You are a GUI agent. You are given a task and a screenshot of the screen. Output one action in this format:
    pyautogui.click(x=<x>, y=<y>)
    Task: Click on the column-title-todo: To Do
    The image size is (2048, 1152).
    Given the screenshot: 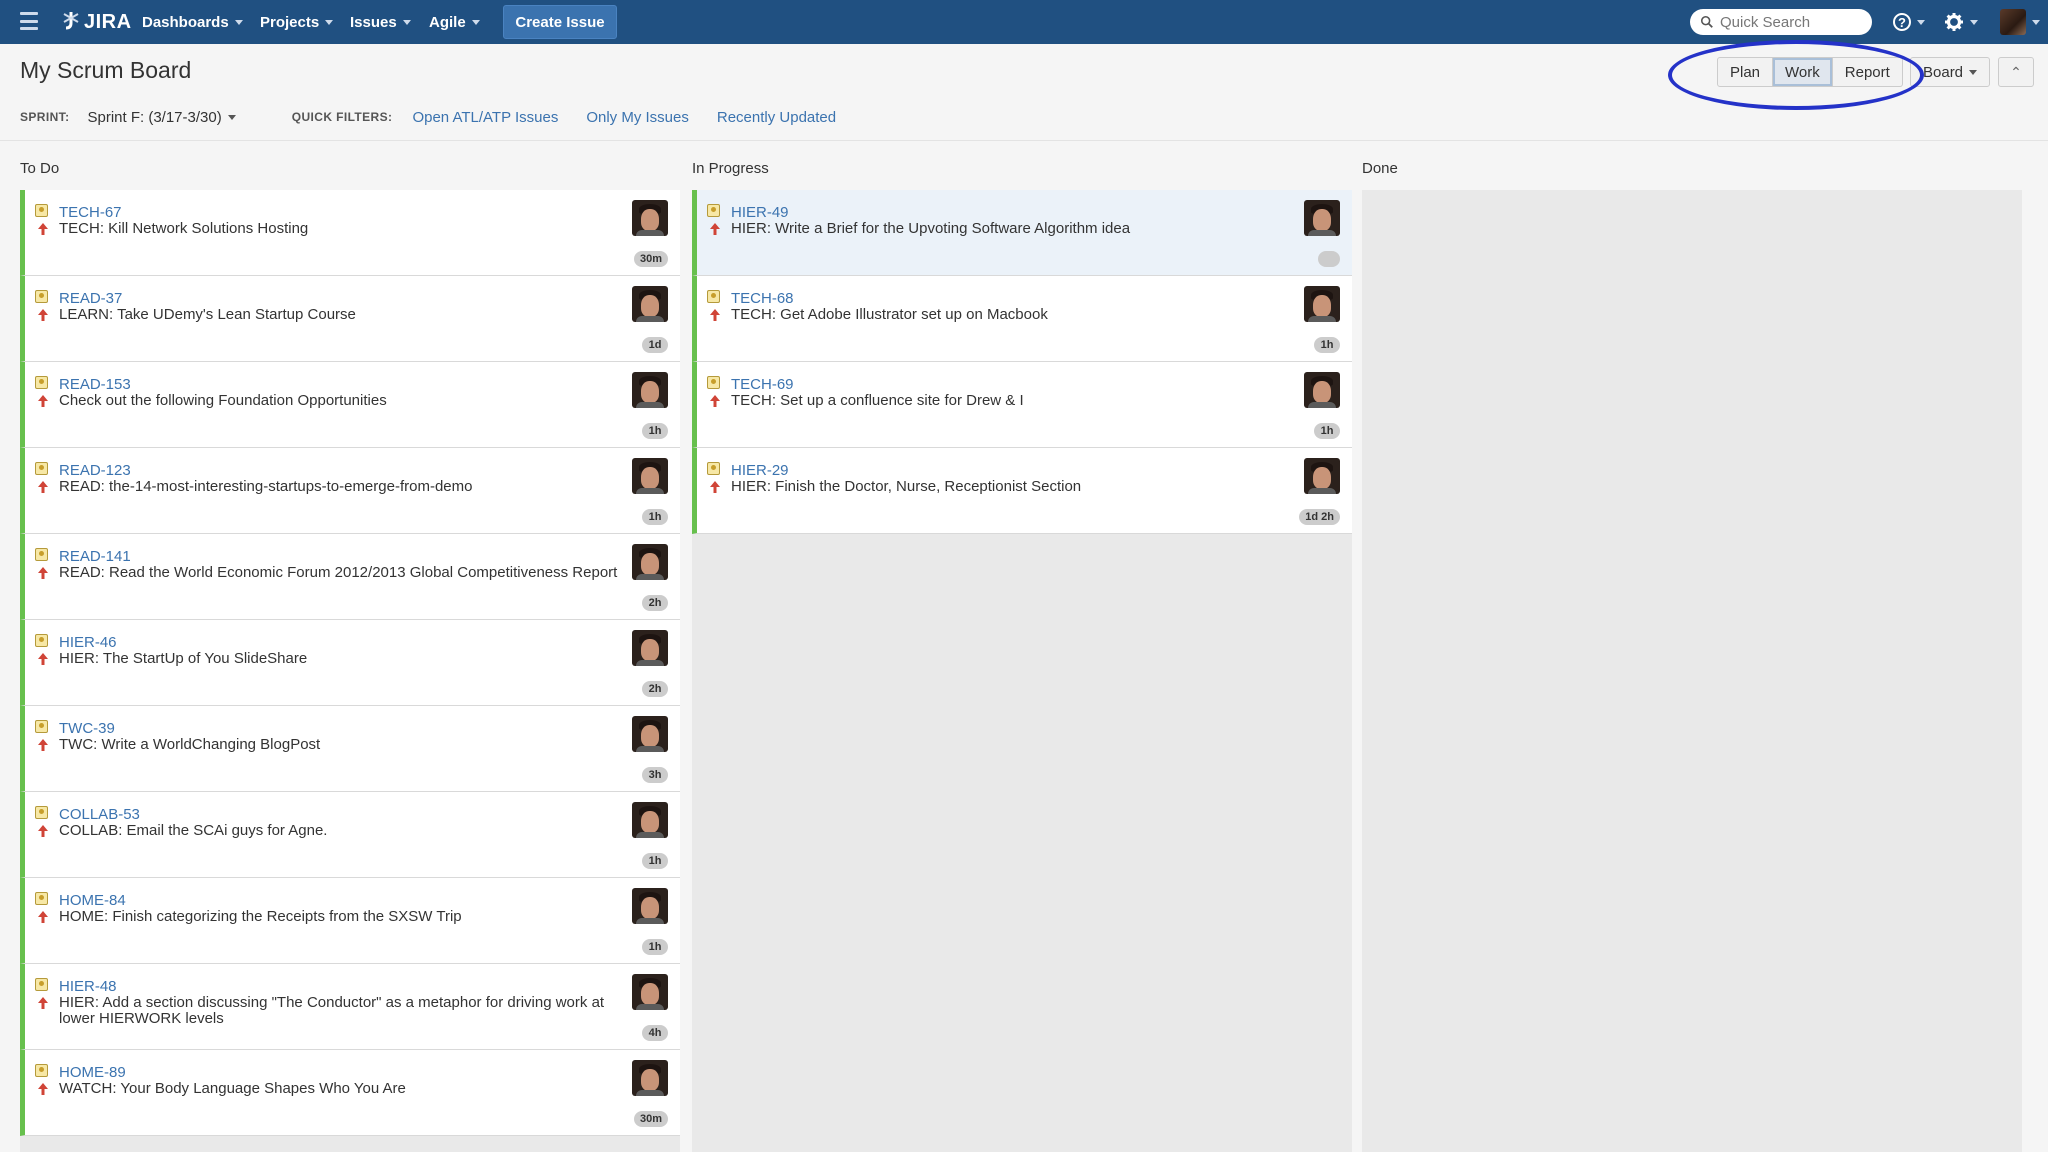 What is the action you would take?
    pyautogui.click(x=40, y=168)
    